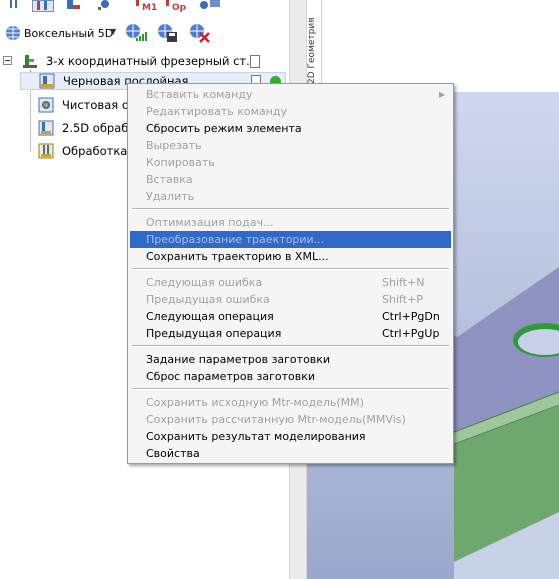 The image size is (559, 579). I want to click on voxel-delete-icon, so click(200, 33).